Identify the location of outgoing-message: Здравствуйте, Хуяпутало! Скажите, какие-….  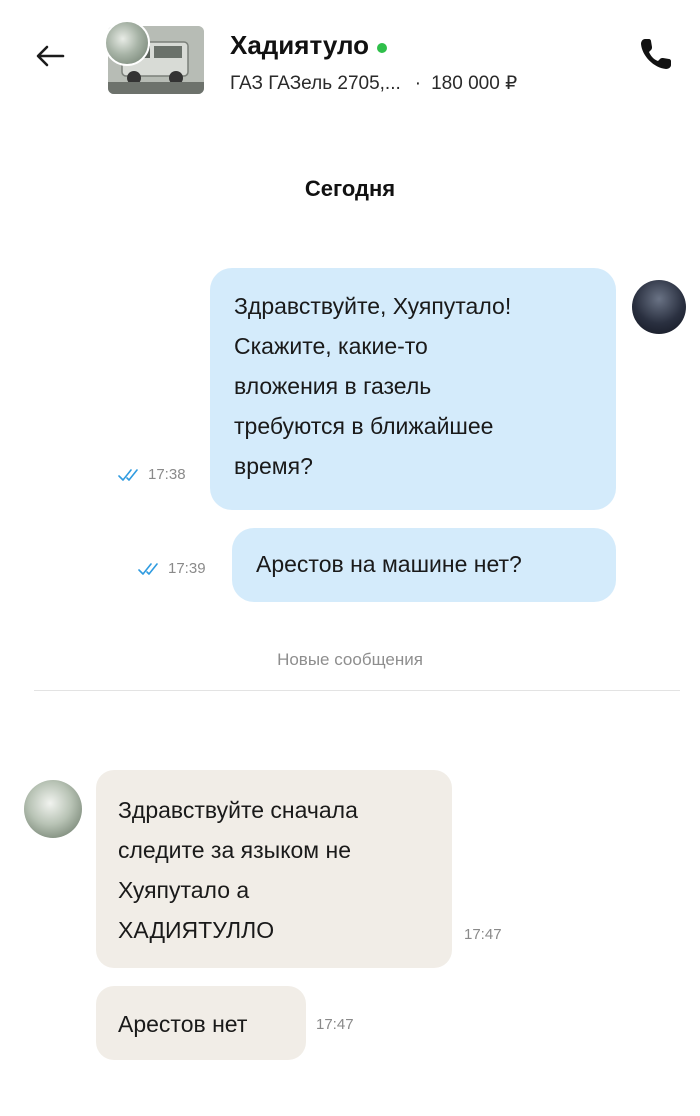
(413, 389).